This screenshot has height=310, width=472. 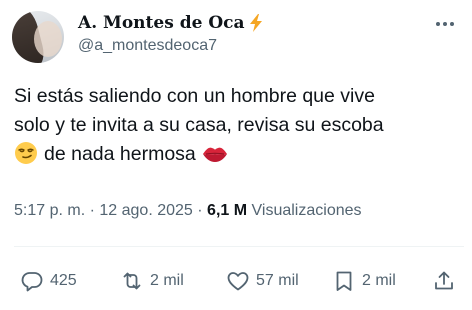 I want to click on bookmark-button: 2 mil, so click(x=364, y=281).